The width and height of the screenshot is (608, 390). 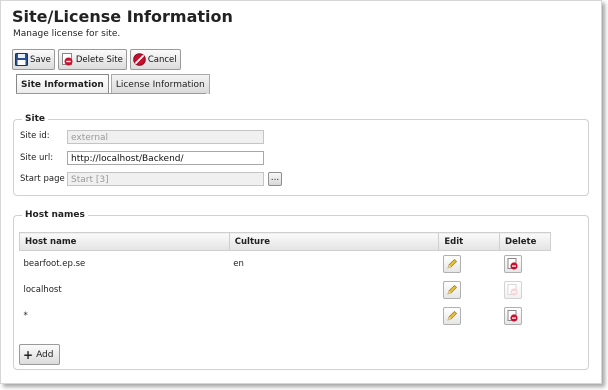 I want to click on column-header-delete: Delete, so click(x=525, y=241).